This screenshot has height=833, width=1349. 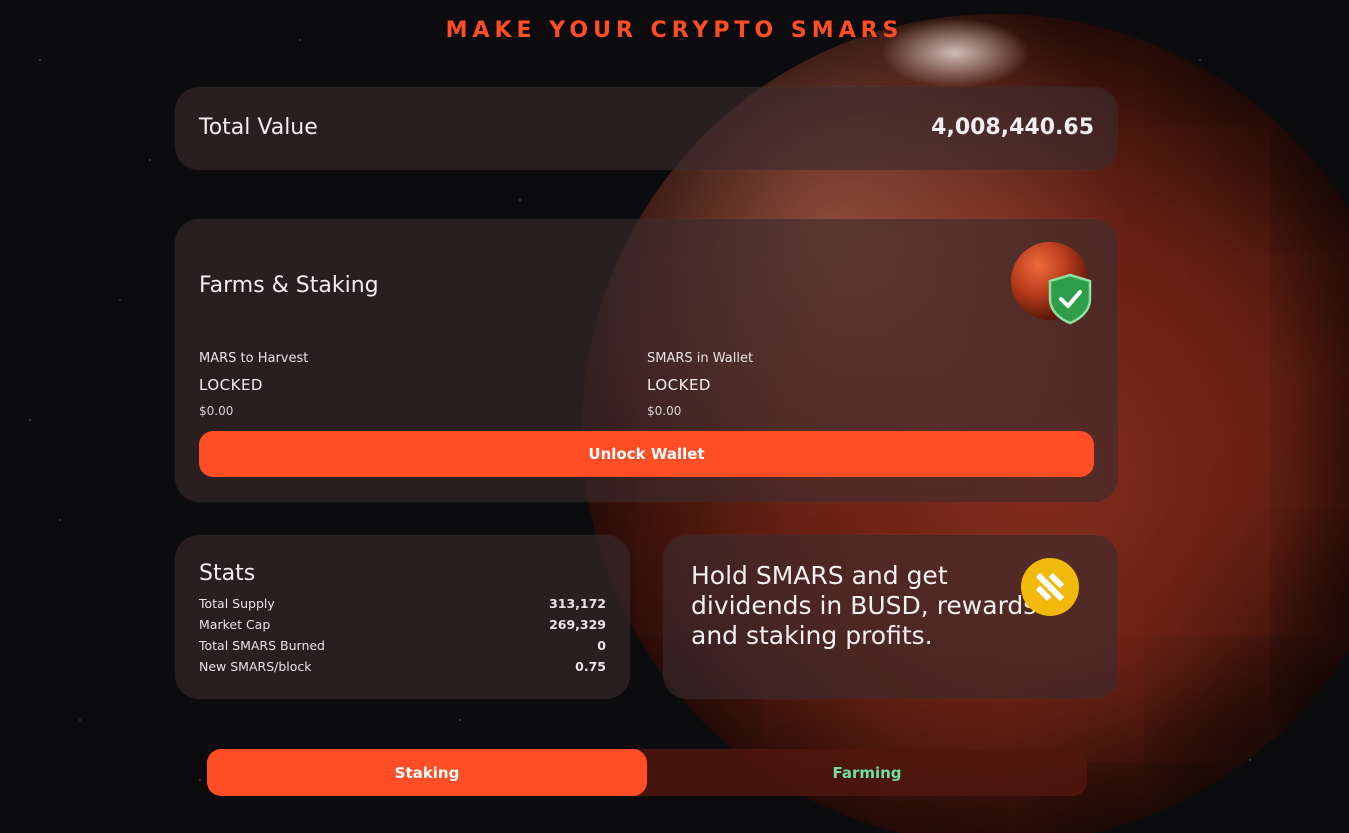 What do you see at coordinates (255, 666) in the screenshot?
I see `stats-row-label: New SMARS/block` at bounding box center [255, 666].